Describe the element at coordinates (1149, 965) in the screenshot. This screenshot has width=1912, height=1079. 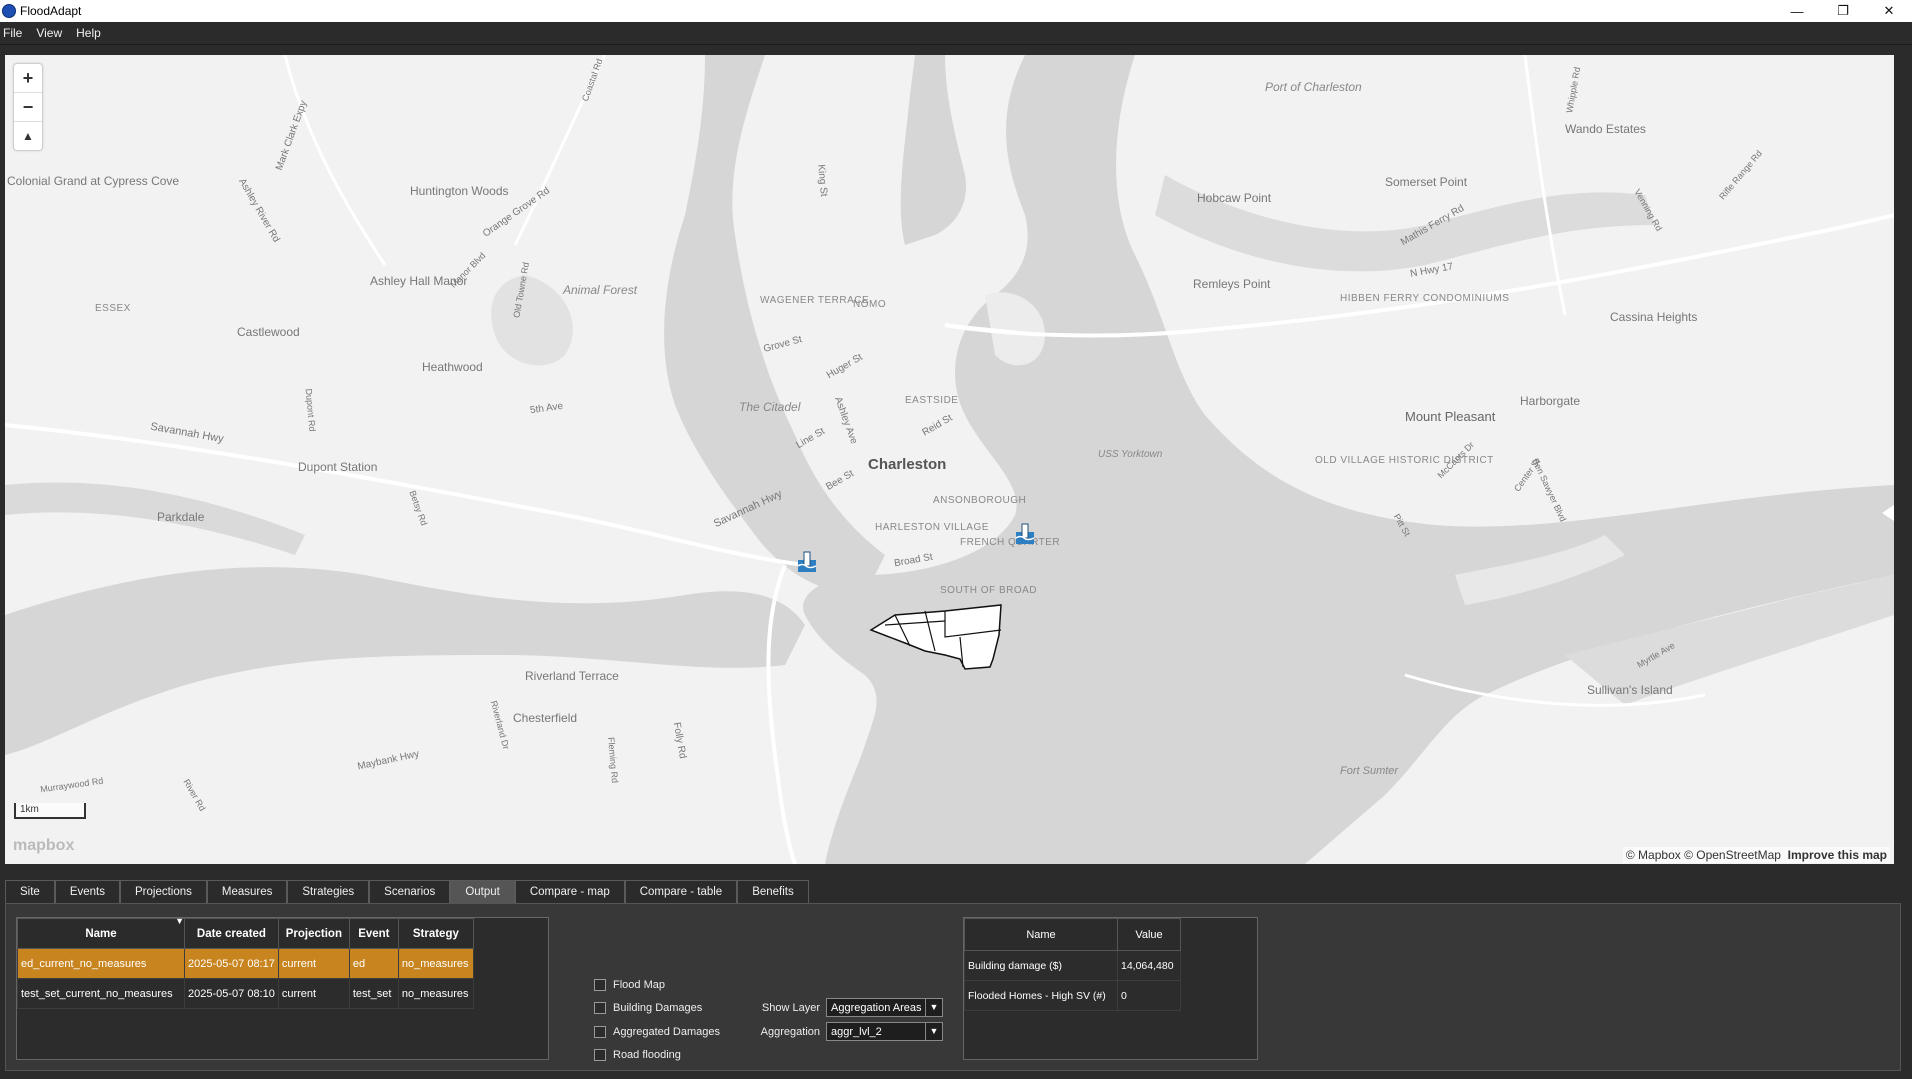
I see `metric-value: 14,064,480` at that location.